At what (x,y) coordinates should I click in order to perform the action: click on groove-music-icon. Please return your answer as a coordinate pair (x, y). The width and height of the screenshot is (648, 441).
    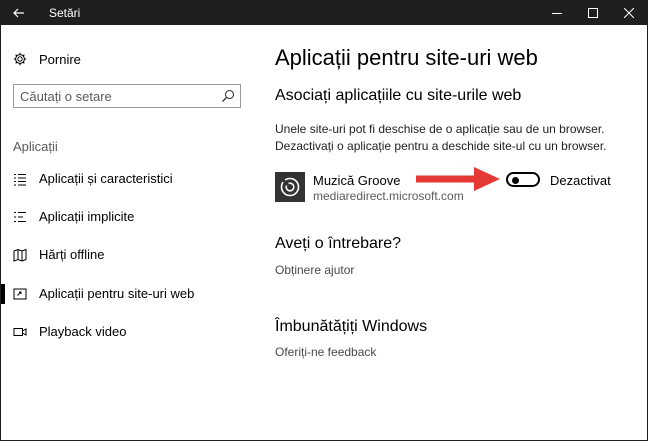
    Looking at the image, I should click on (290, 187).